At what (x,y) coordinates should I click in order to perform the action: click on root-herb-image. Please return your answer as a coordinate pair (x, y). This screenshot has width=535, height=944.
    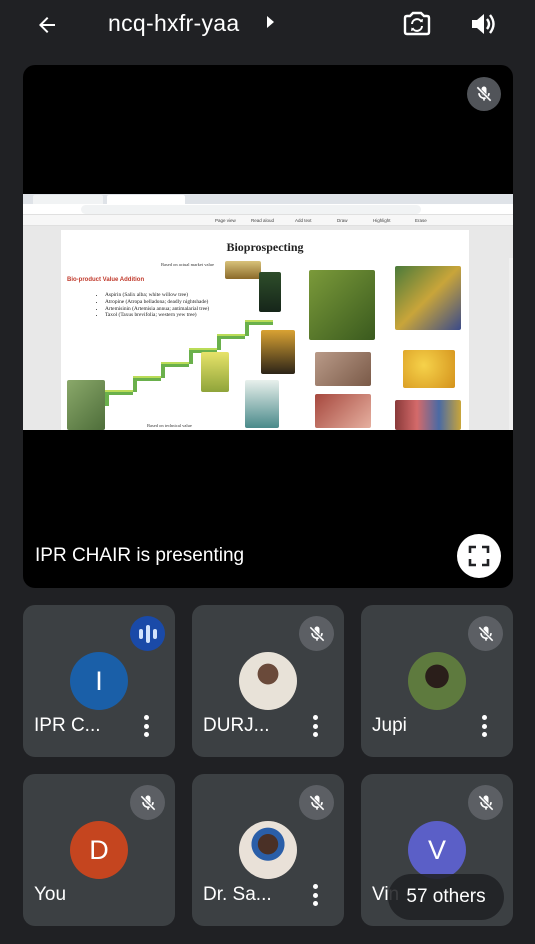
    Looking at the image, I should click on (343, 369).